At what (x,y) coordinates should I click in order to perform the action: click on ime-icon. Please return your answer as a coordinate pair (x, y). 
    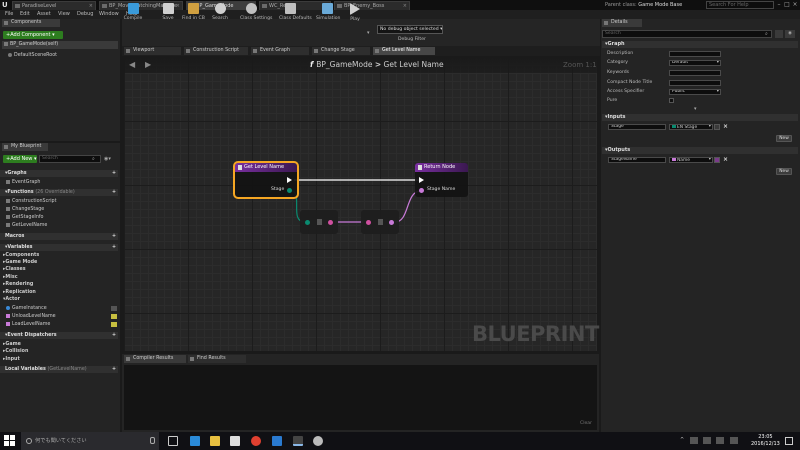
    Looking at the image, I should click on (720, 440).